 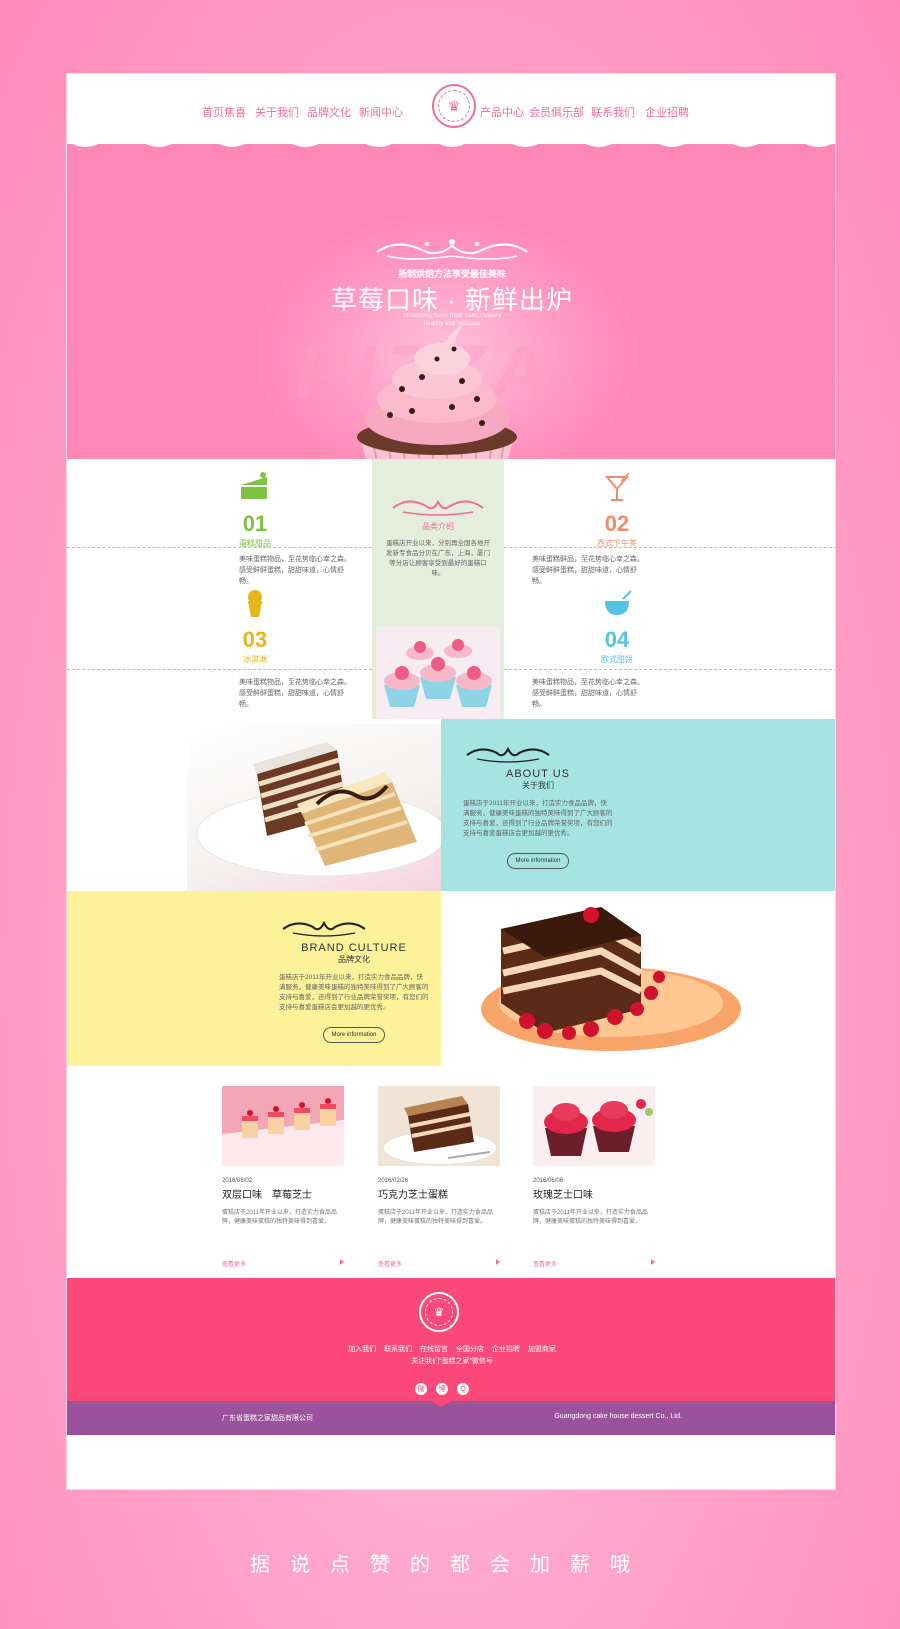 I want to click on nav-link-home: 首页焦喜, so click(x=224, y=112).